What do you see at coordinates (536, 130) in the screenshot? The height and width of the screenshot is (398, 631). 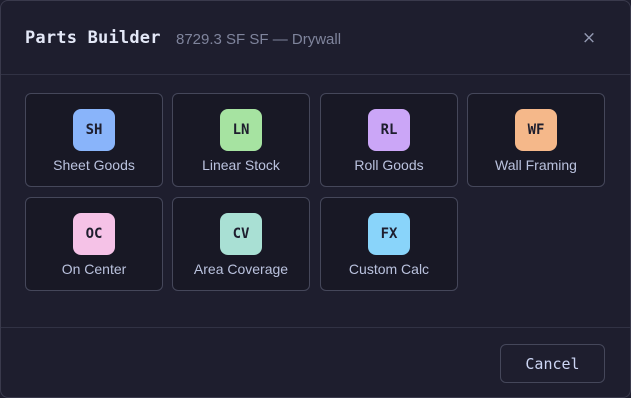 I see `wall-framing-badge: WF` at bounding box center [536, 130].